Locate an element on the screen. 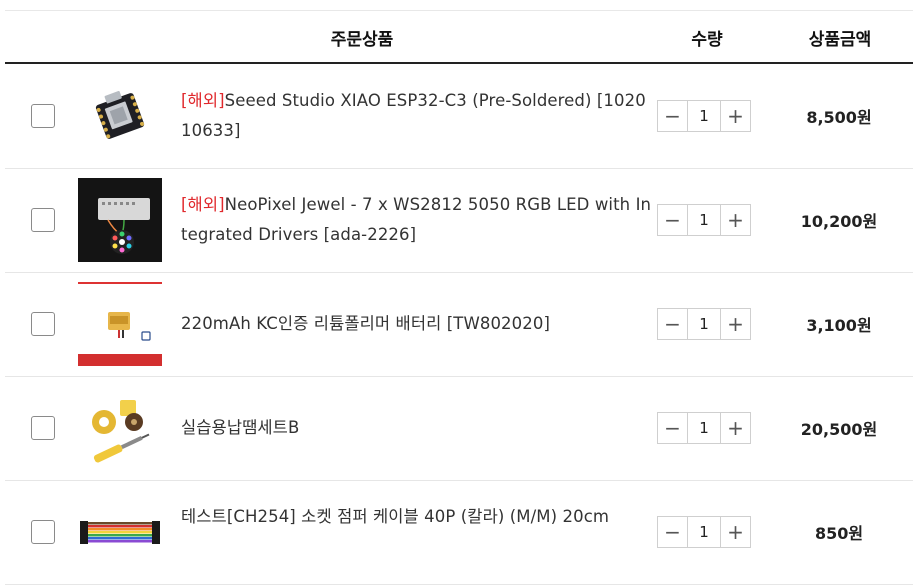 The height and width of the screenshot is (585, 913). header-product: 주문상품 is located at coordinates (362, 40).